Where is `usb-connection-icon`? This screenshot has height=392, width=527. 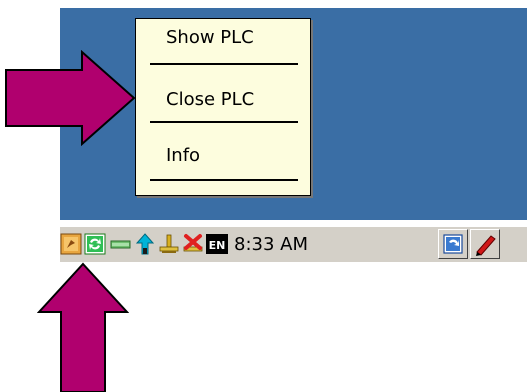 usb-connection-icon is located at coordinates (169, 244).